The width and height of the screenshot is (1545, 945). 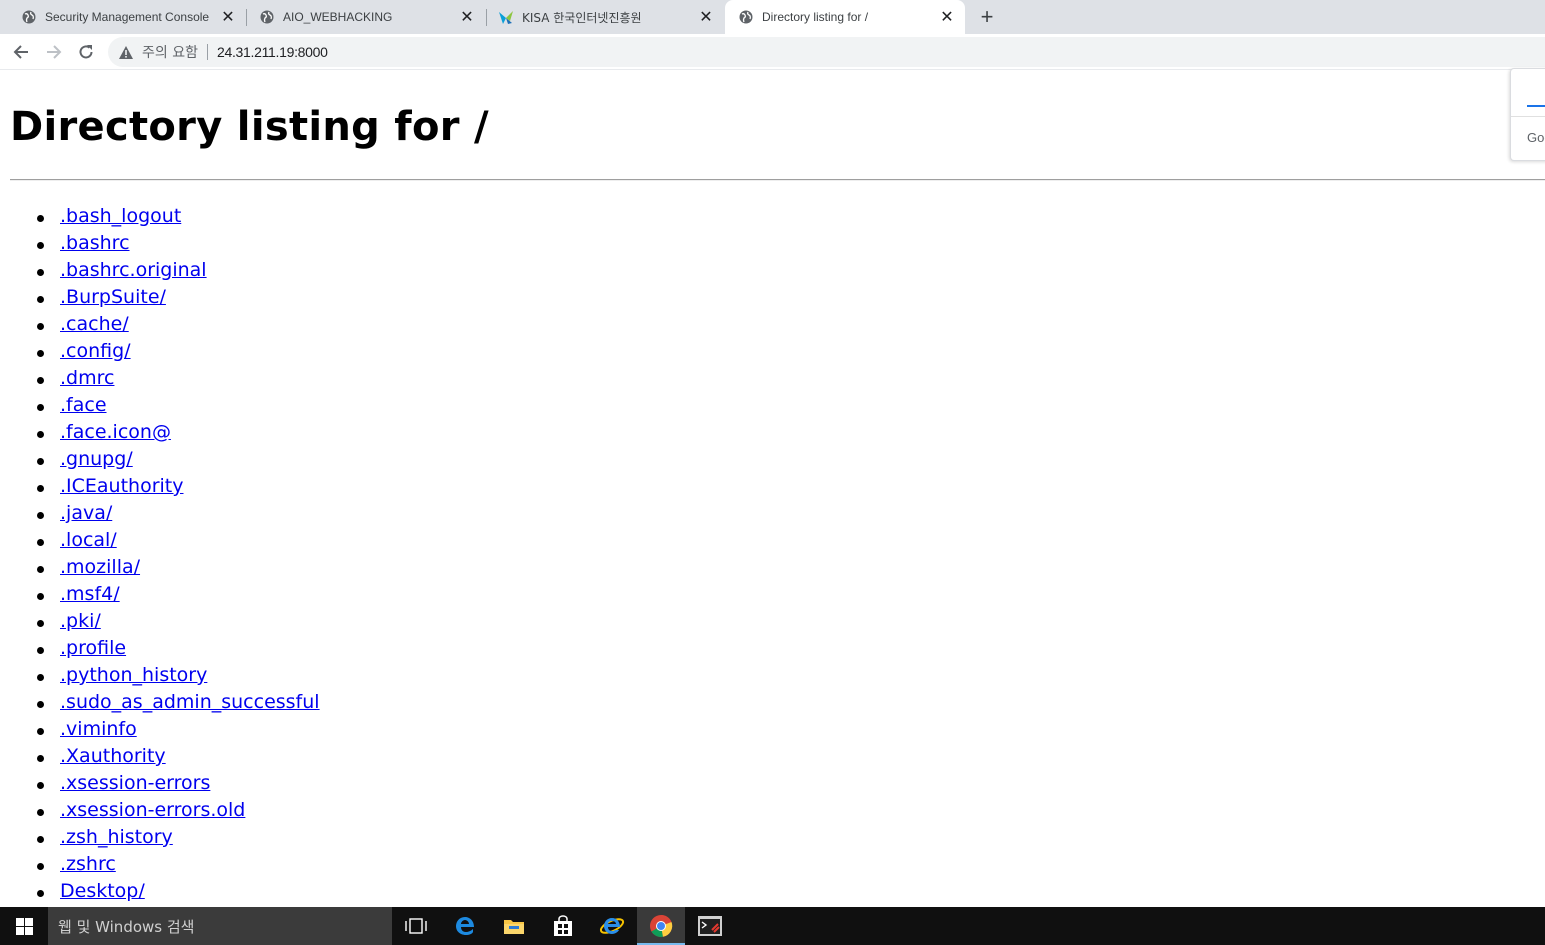 I want to click on list-item: .ICEauthority, so click(x=160, y=486).